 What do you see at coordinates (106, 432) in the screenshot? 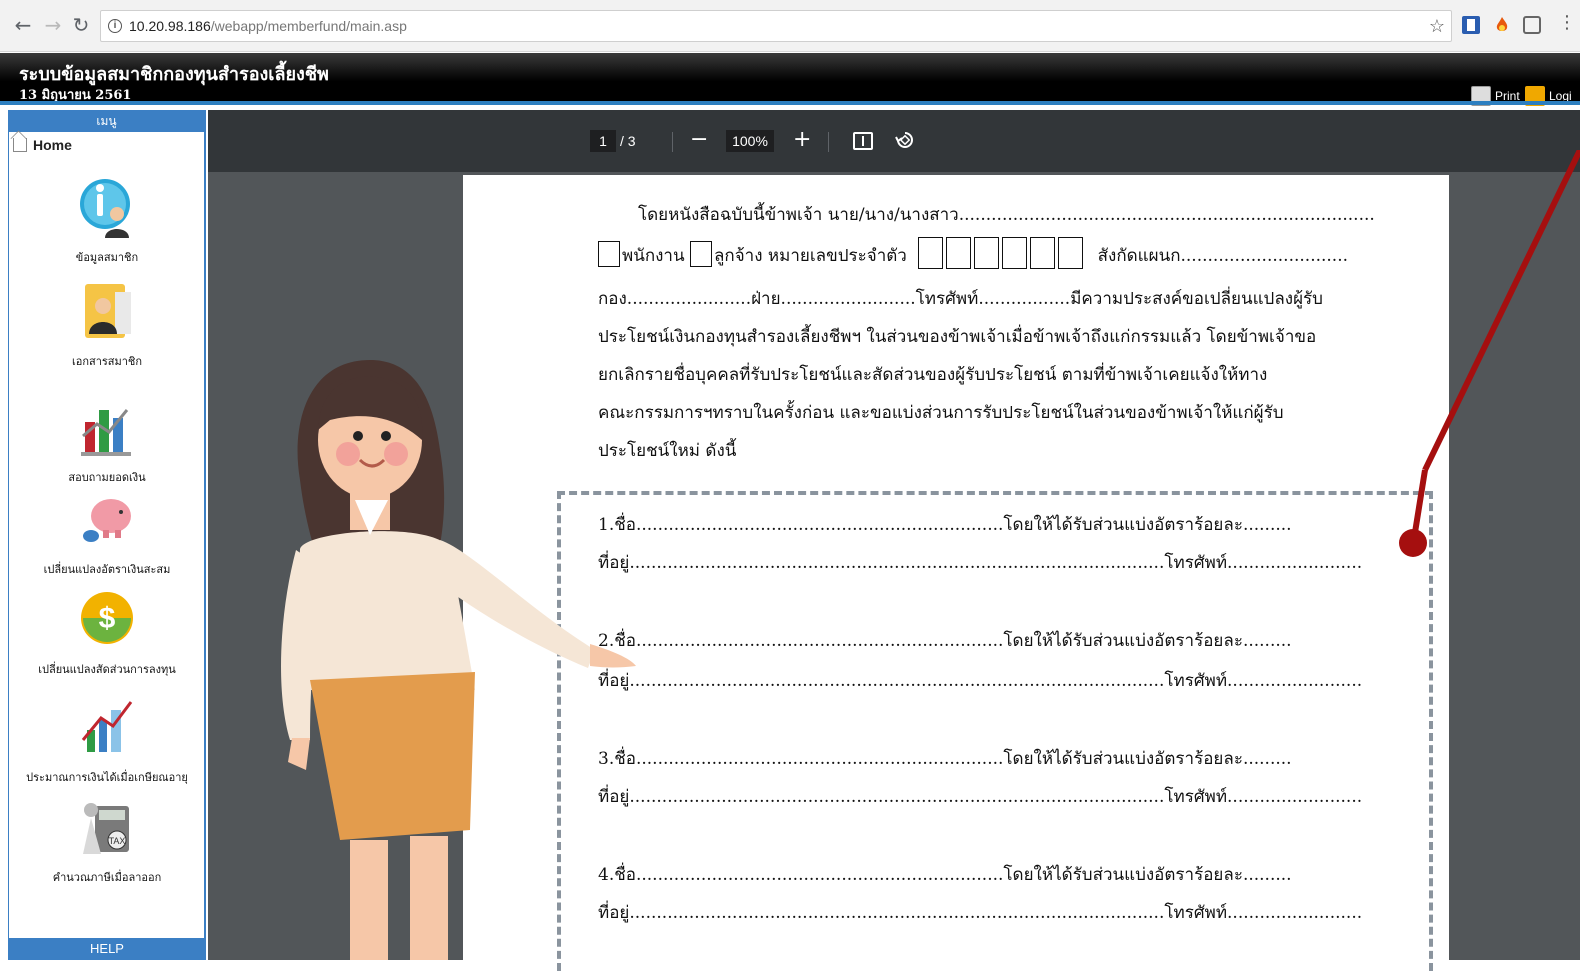
I see `bar-chart-icon` at bounding box center [106, 432].